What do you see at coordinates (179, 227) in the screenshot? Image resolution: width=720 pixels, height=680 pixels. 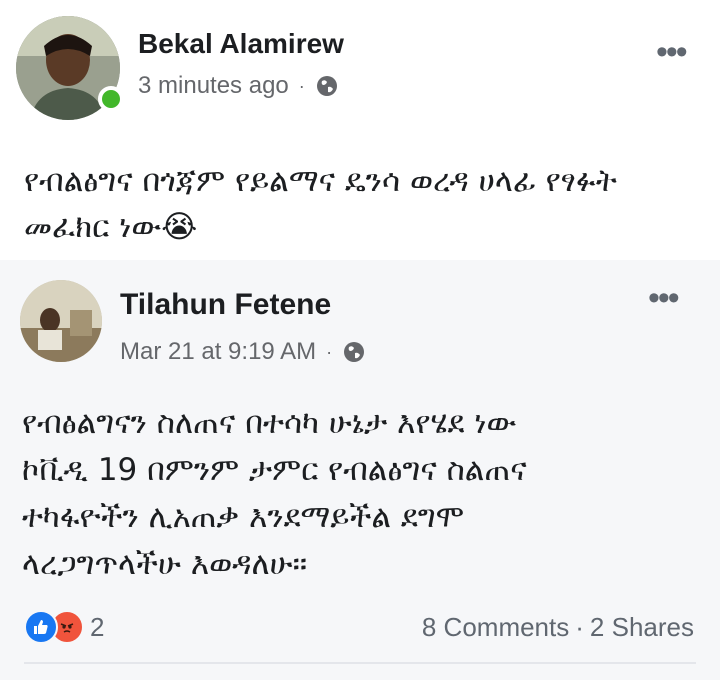 I see `crying-emoji: 😭` at bounding box center [179, 227].